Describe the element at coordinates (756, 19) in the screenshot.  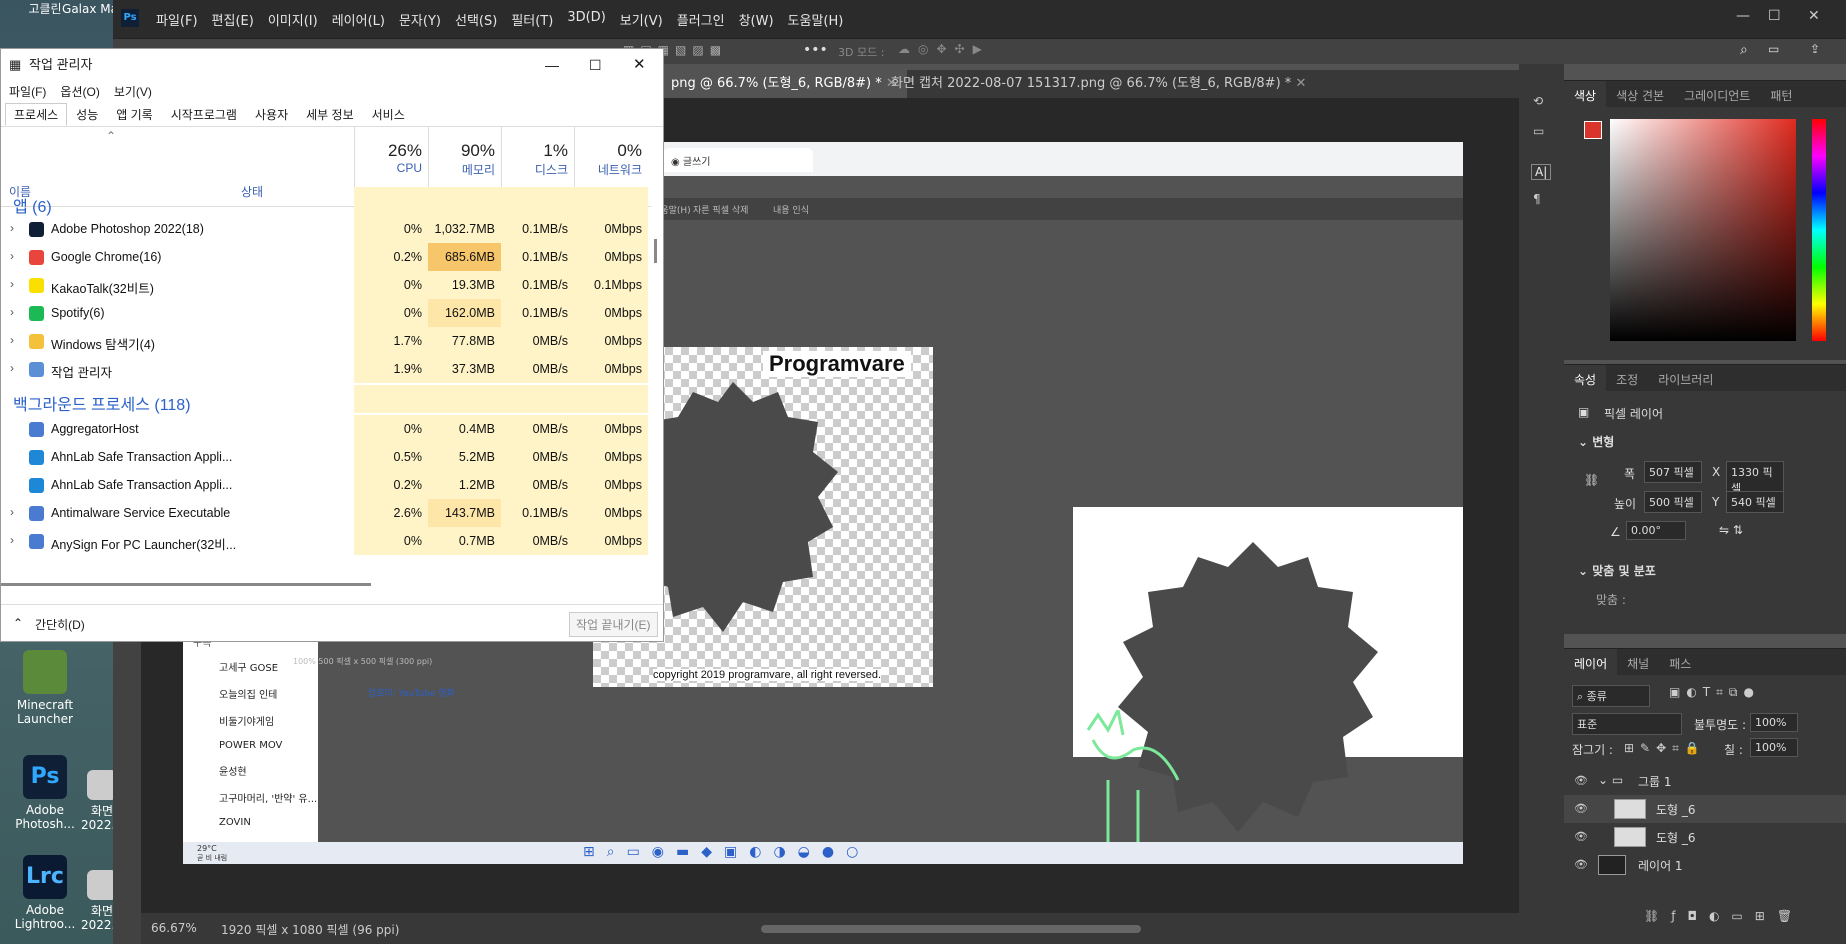
I see `menu-window: 창(W)` at that location.